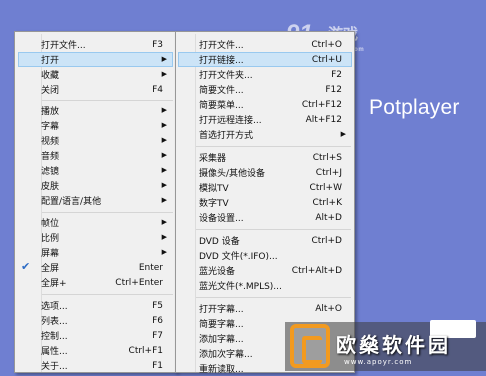 Image resolution: width=486 pixels, height=376 pixels. Describe the element at coordinates (150, 267) in the screenshot. I see `menu-item-shortcut: Enter` at that location.